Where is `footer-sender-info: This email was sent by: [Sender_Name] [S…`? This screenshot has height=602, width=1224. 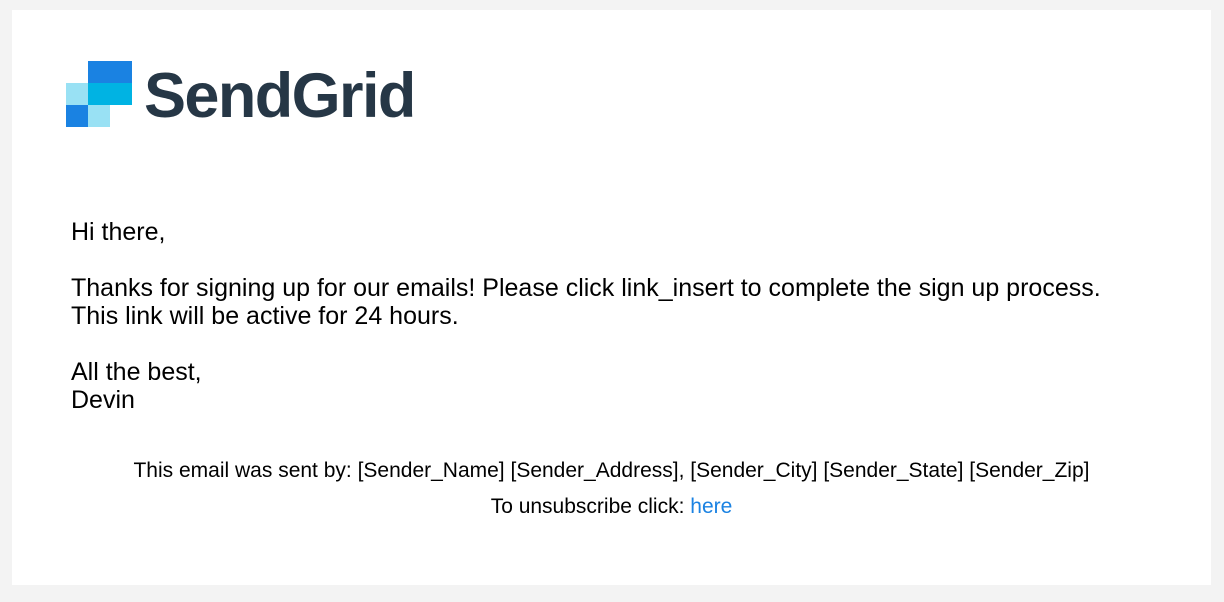 footer-sender-info: This email was sent by: [Sender_Name] [S… is located at coordinates (611, 470).